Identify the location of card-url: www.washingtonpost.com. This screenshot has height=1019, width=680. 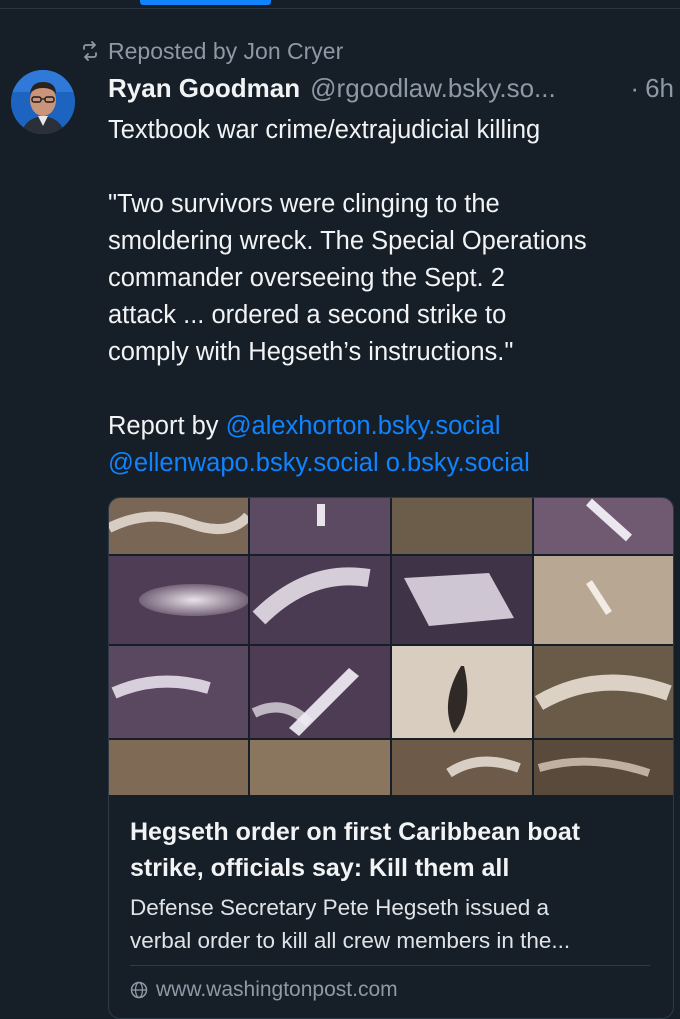
(264, 990).